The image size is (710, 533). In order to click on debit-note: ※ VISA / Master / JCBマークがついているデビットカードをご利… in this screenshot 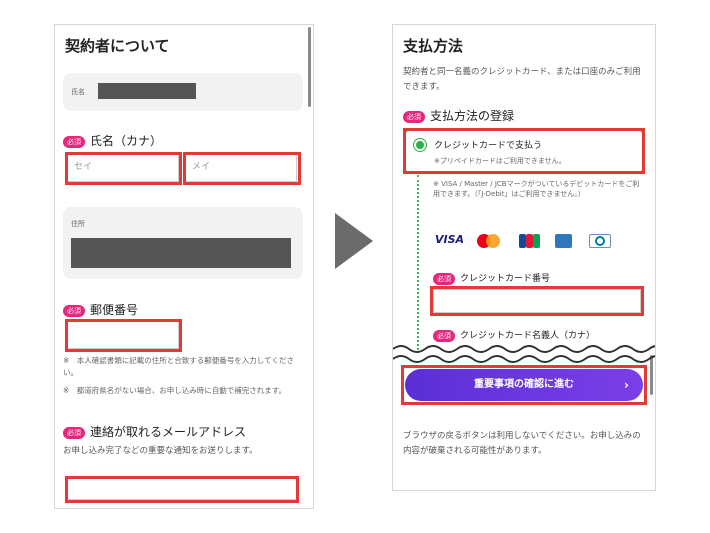, I will do `click(536, 189)`.